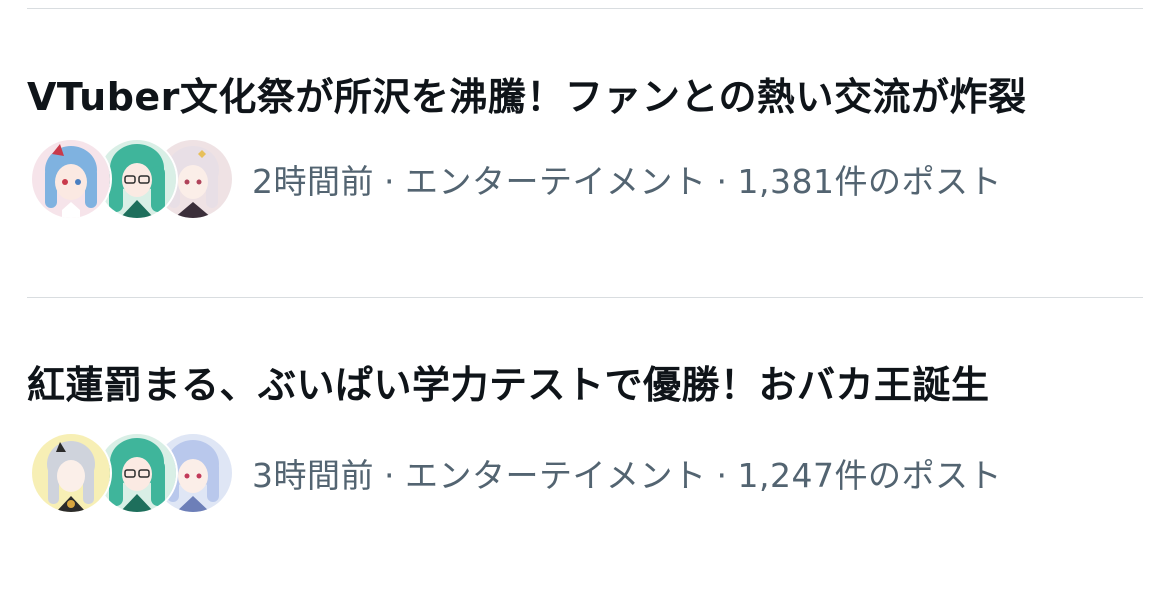 Image resolution: width=1170 pixels, height=595 pixels. What do you see at coordinates (313, 181) in the screenshot?
I see `trend-time: 2時間前` at bounding box center [313, 181].